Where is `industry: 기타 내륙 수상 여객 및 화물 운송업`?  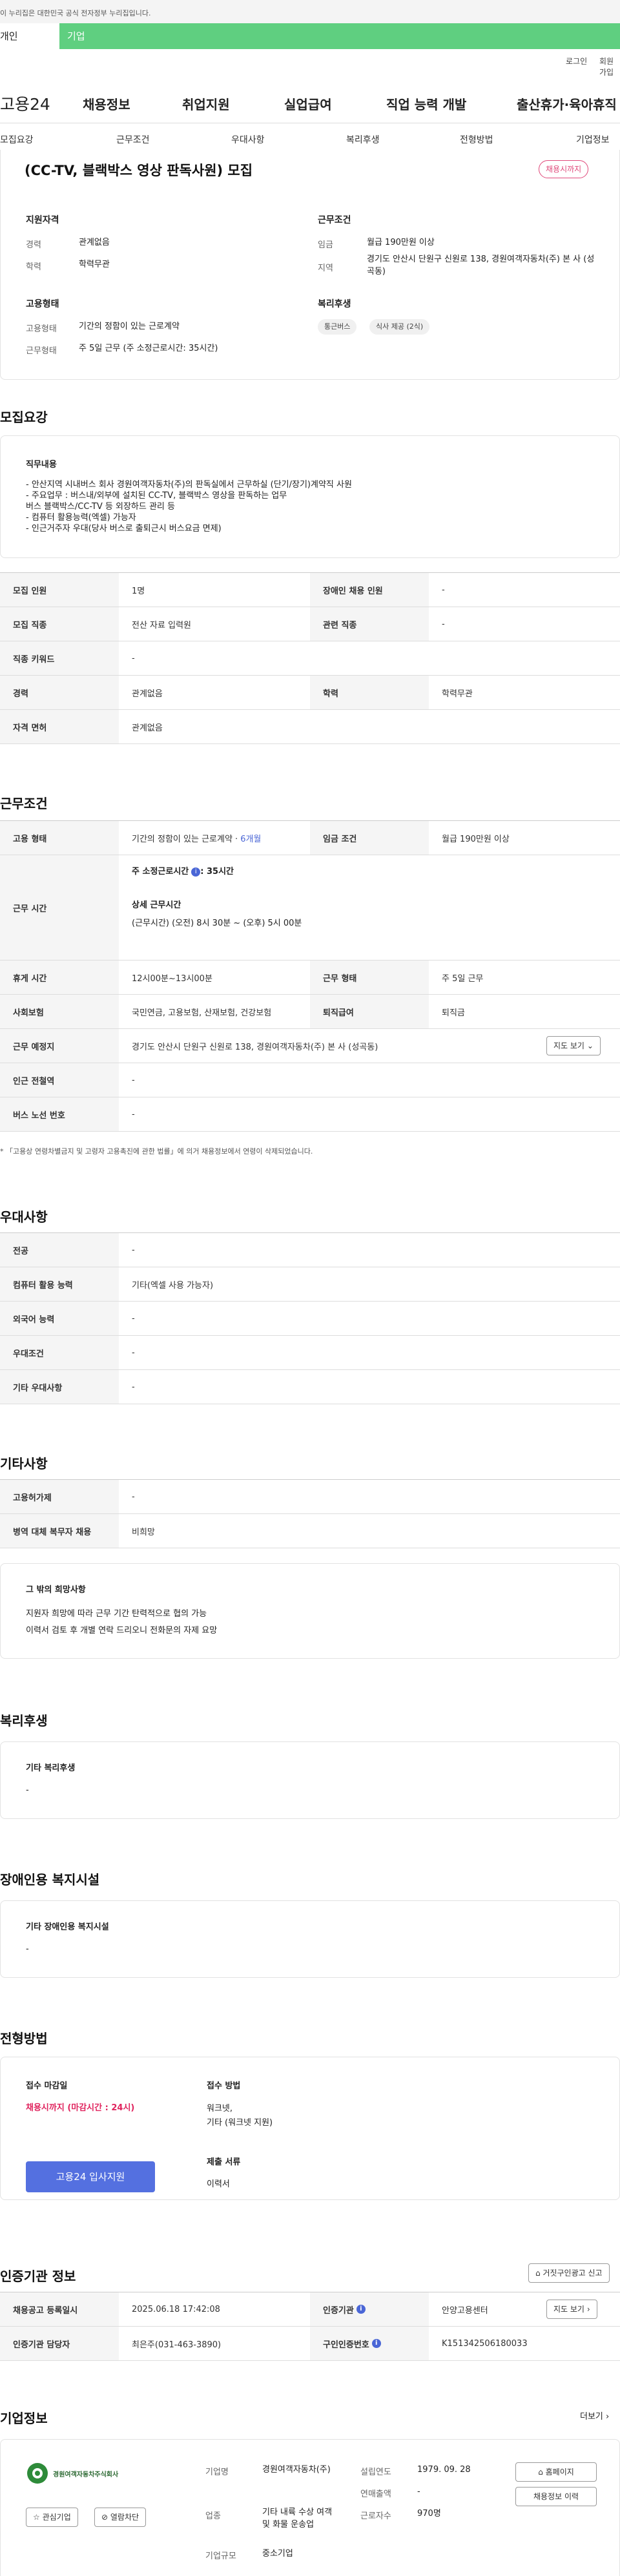 industry: 기타 내륙 수상 여객 및 화물 운송업 is located at coordinates (297, 2518).